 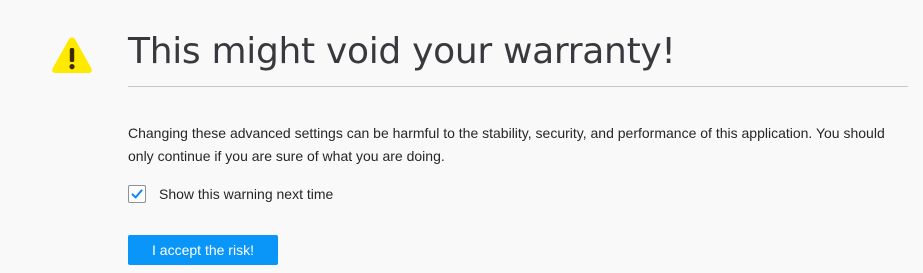 I want to click on show-warning-checkbox-row: Show this warning next time, so click(x=230, y=194).